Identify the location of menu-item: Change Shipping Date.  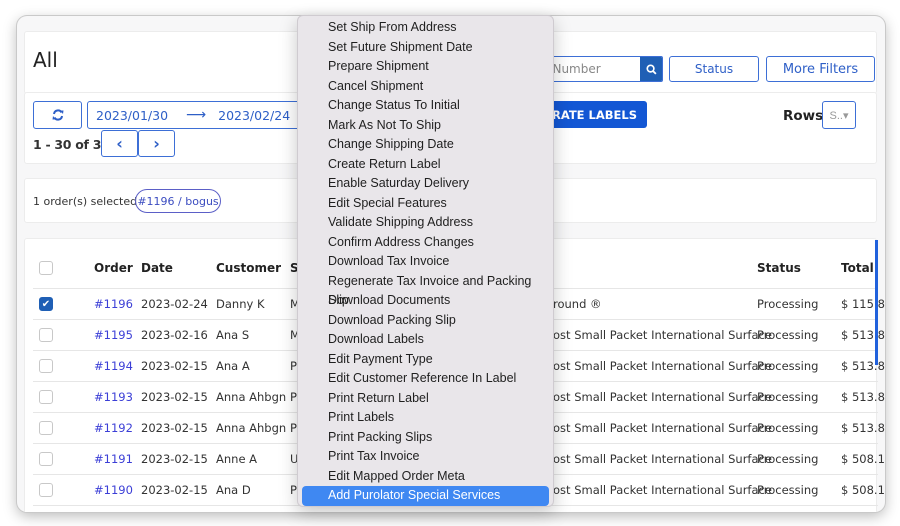
(425, 145).